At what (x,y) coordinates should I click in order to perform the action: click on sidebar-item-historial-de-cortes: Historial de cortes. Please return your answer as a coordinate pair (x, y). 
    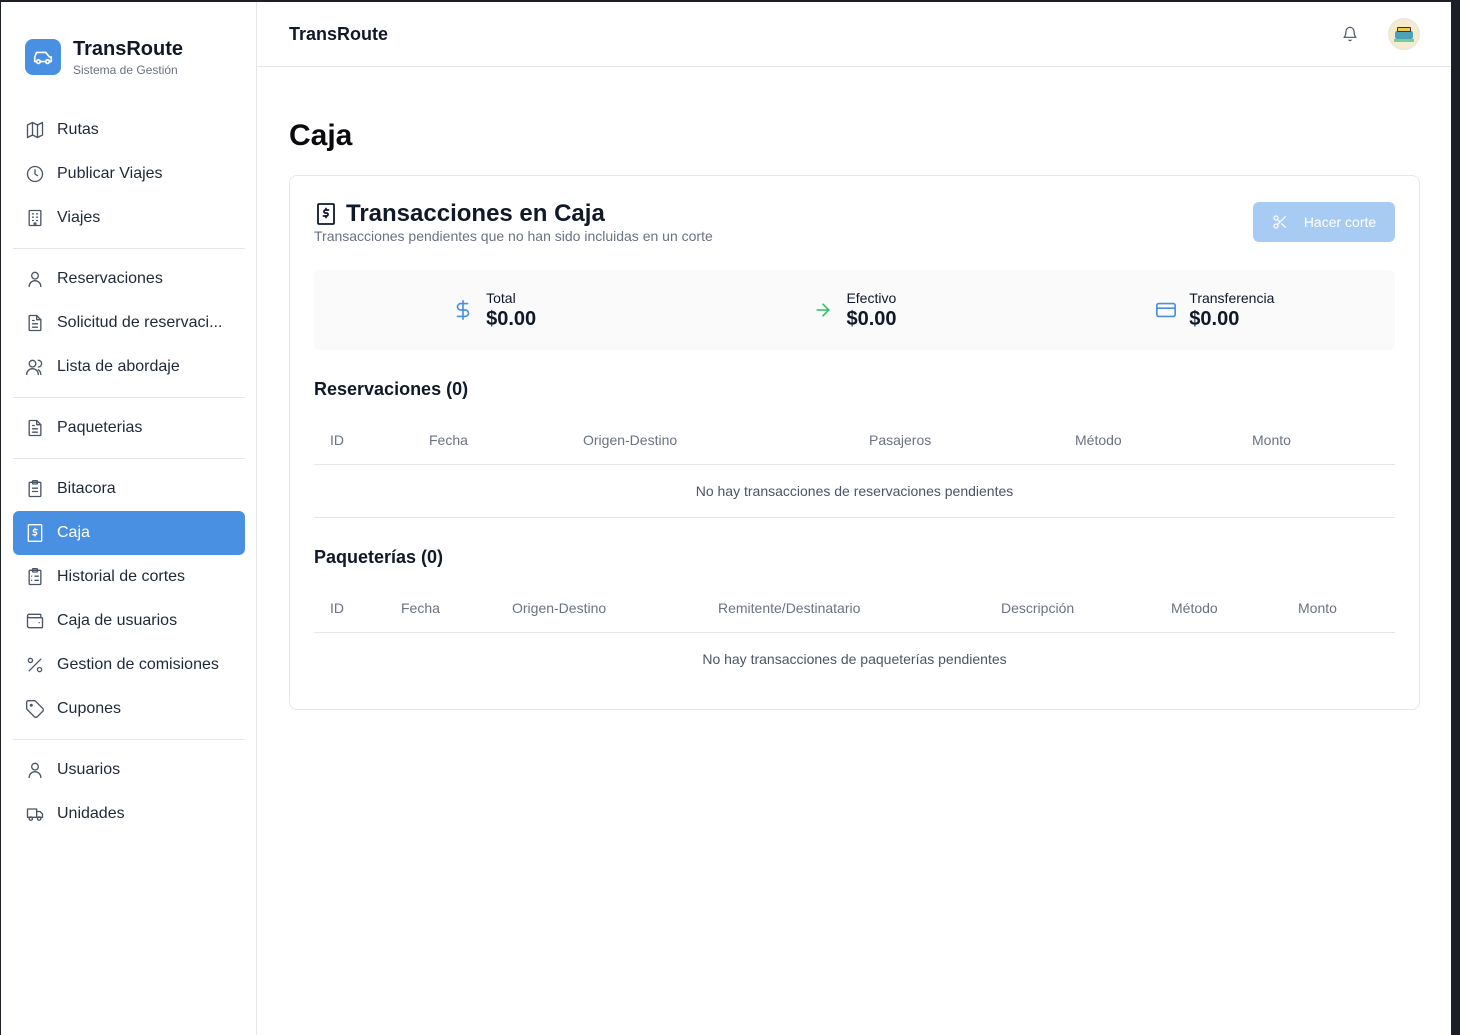
    Looking at the image, I should click on (129, 577).